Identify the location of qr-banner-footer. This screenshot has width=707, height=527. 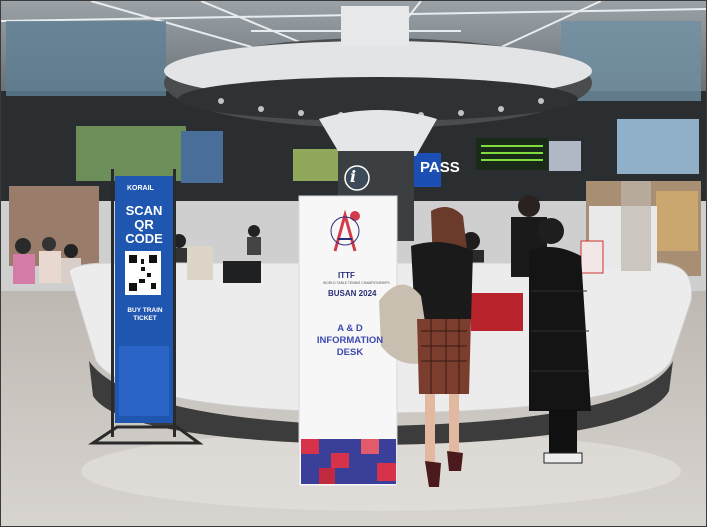
(144, 381).